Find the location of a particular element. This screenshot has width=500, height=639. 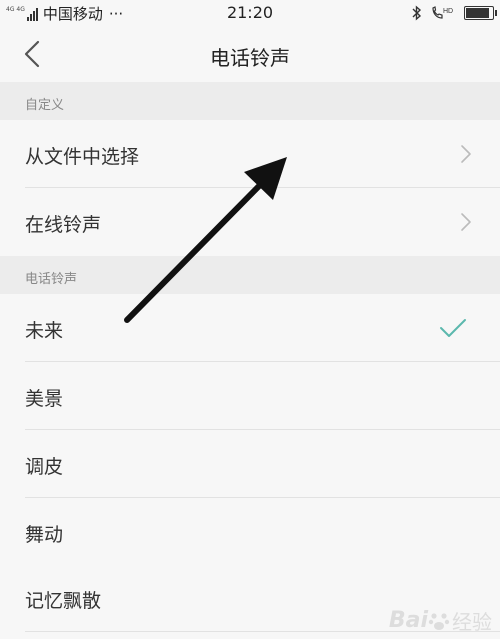

watermark-brand: Bai is located at coordinates (408, 620).